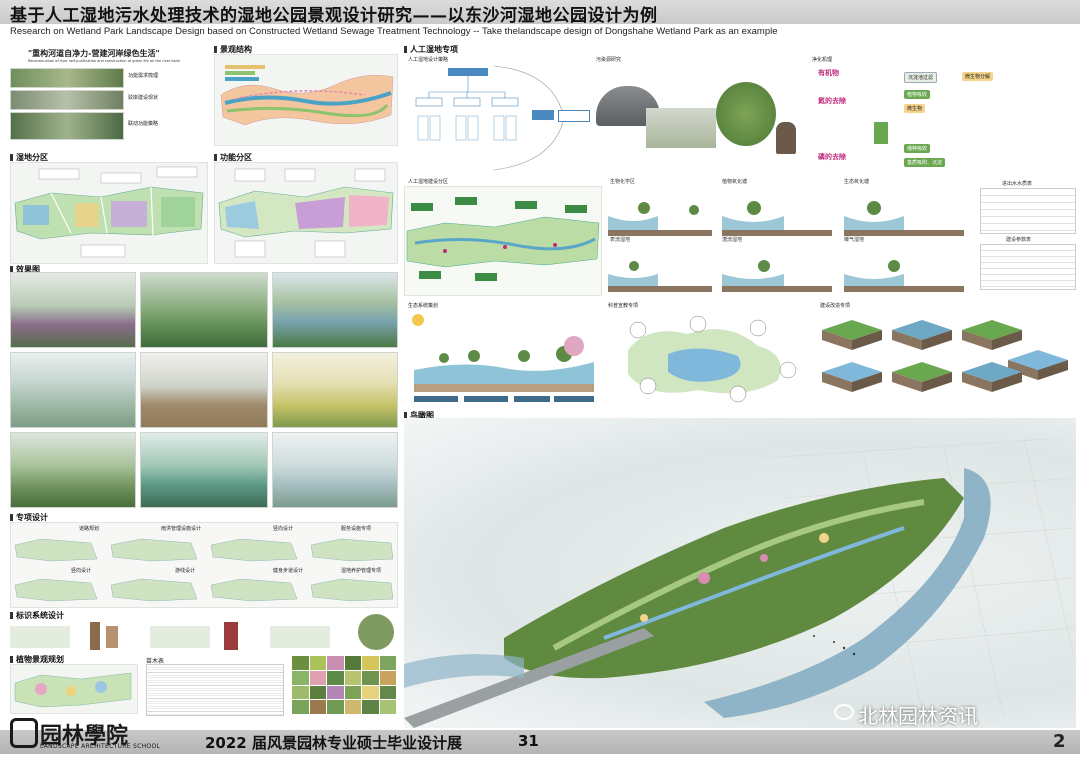 The height and width of the screenshot is (764, 1080). What do you see at coordinates (917, 94) in the screenshot?
I see `mech-box-3: 植物吸收` at bounding box center [917, 94].